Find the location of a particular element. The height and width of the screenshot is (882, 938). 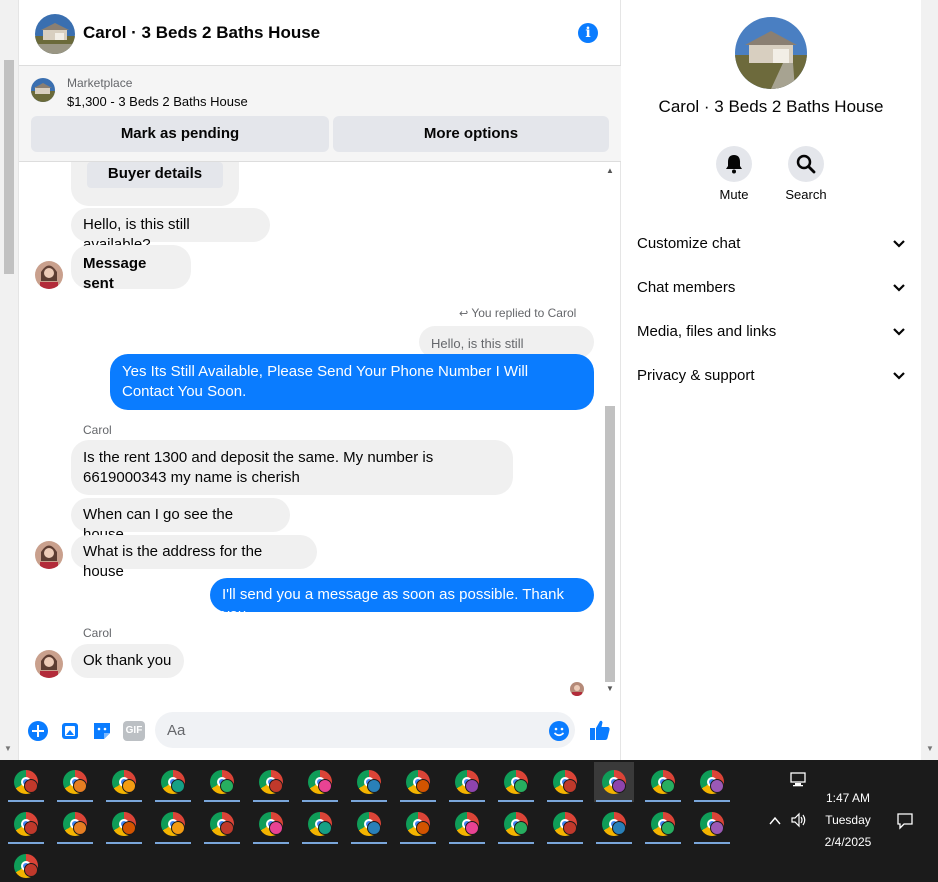

listing-thumbnail is located at coordinates (43, 90).